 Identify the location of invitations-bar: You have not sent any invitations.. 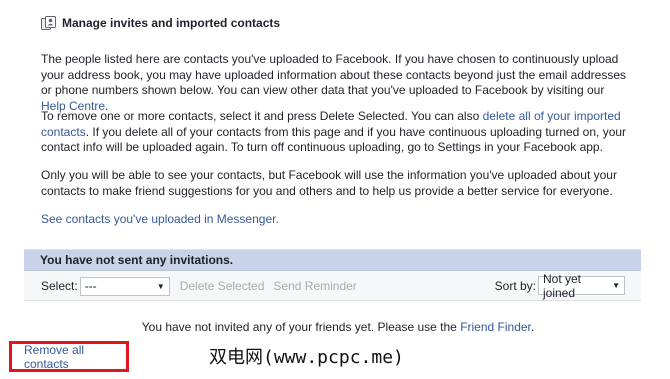
(332, 260).